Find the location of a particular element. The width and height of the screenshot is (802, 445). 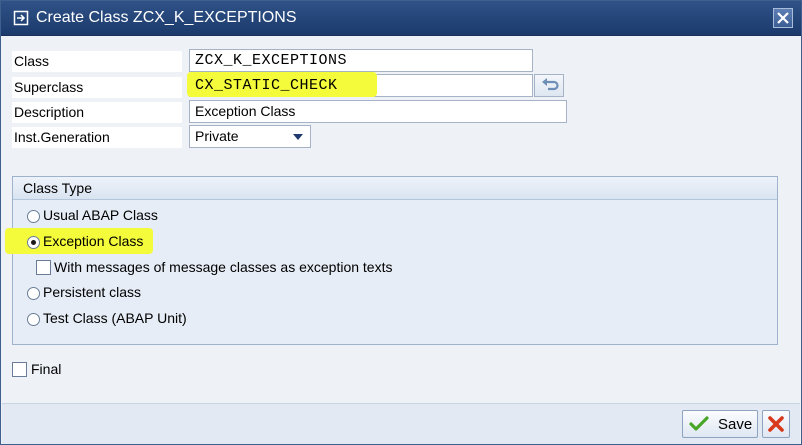

close-icon is located at coordinates (783, 18).